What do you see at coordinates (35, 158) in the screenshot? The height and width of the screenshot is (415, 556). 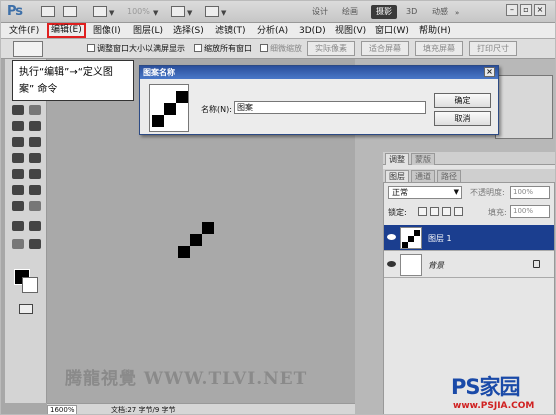 I see `gradient-tool-icon` at bounding box center [35, 158].